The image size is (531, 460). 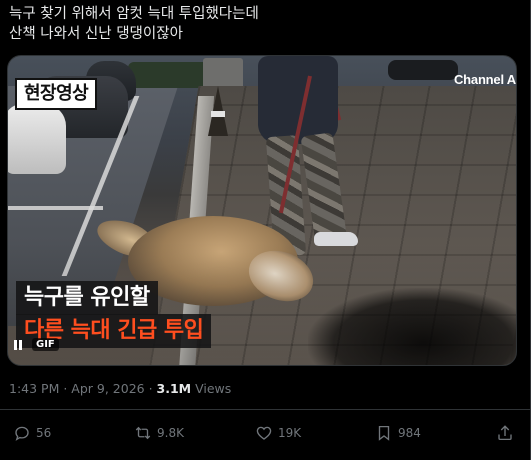 I want to click on tweet-time: 1:43 PM, so click(x=34, y=388).